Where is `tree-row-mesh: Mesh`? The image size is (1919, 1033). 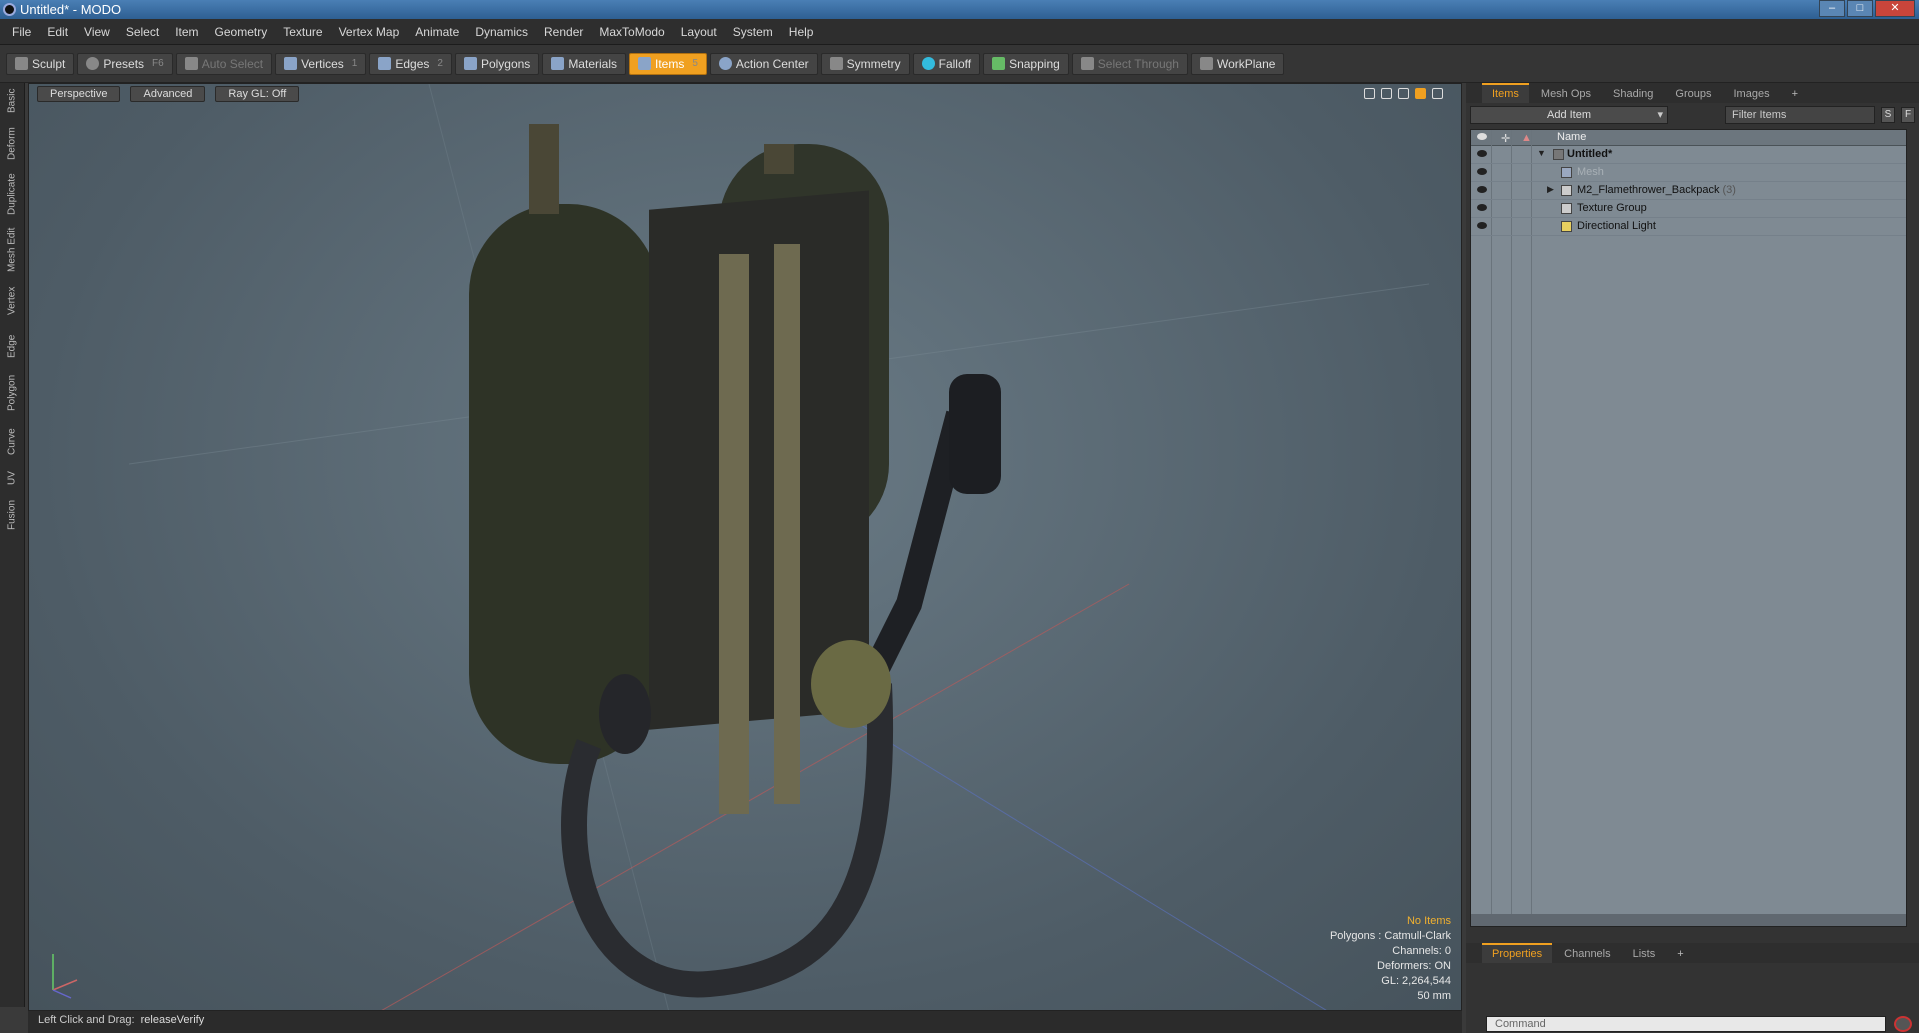
tree-row-mesh: Mesh is located at coordinates (1688, 173).